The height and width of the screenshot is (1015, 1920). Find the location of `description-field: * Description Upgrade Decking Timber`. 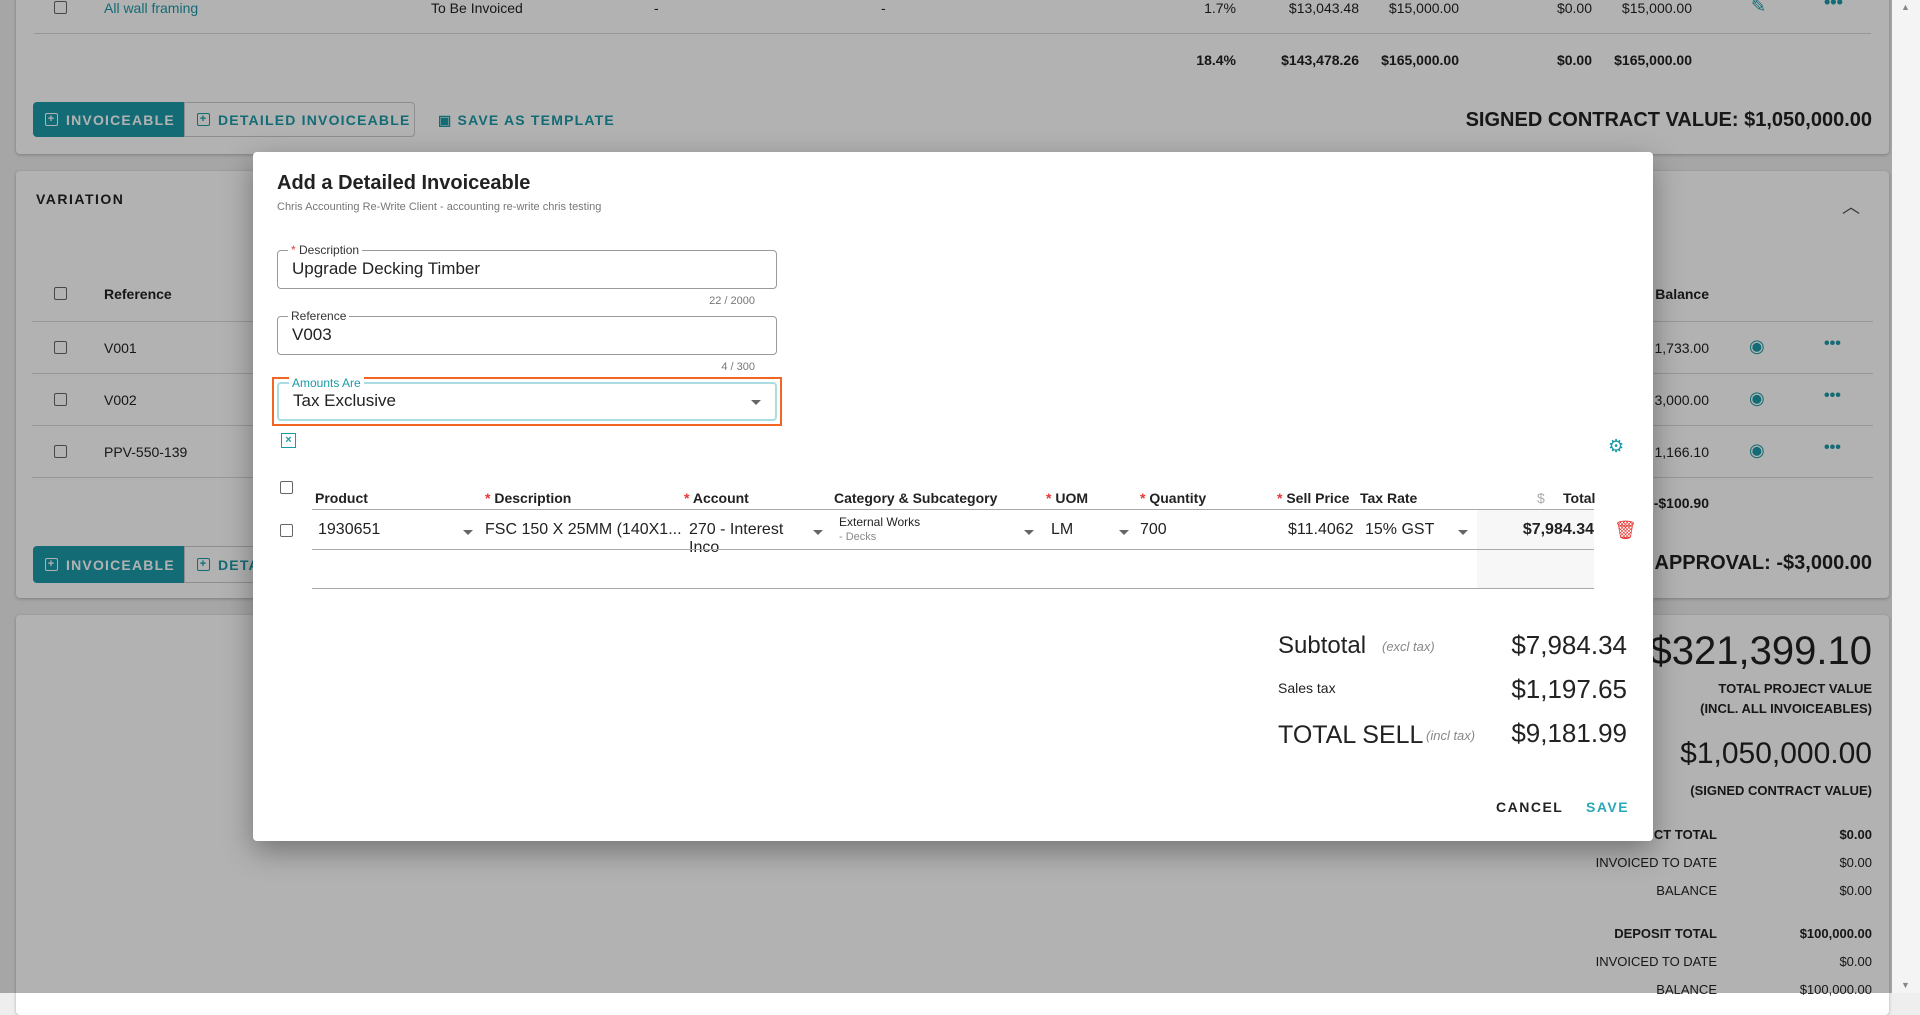

description-field: * Description Upgrade Decking Timber is located at coordinates (527, 266).